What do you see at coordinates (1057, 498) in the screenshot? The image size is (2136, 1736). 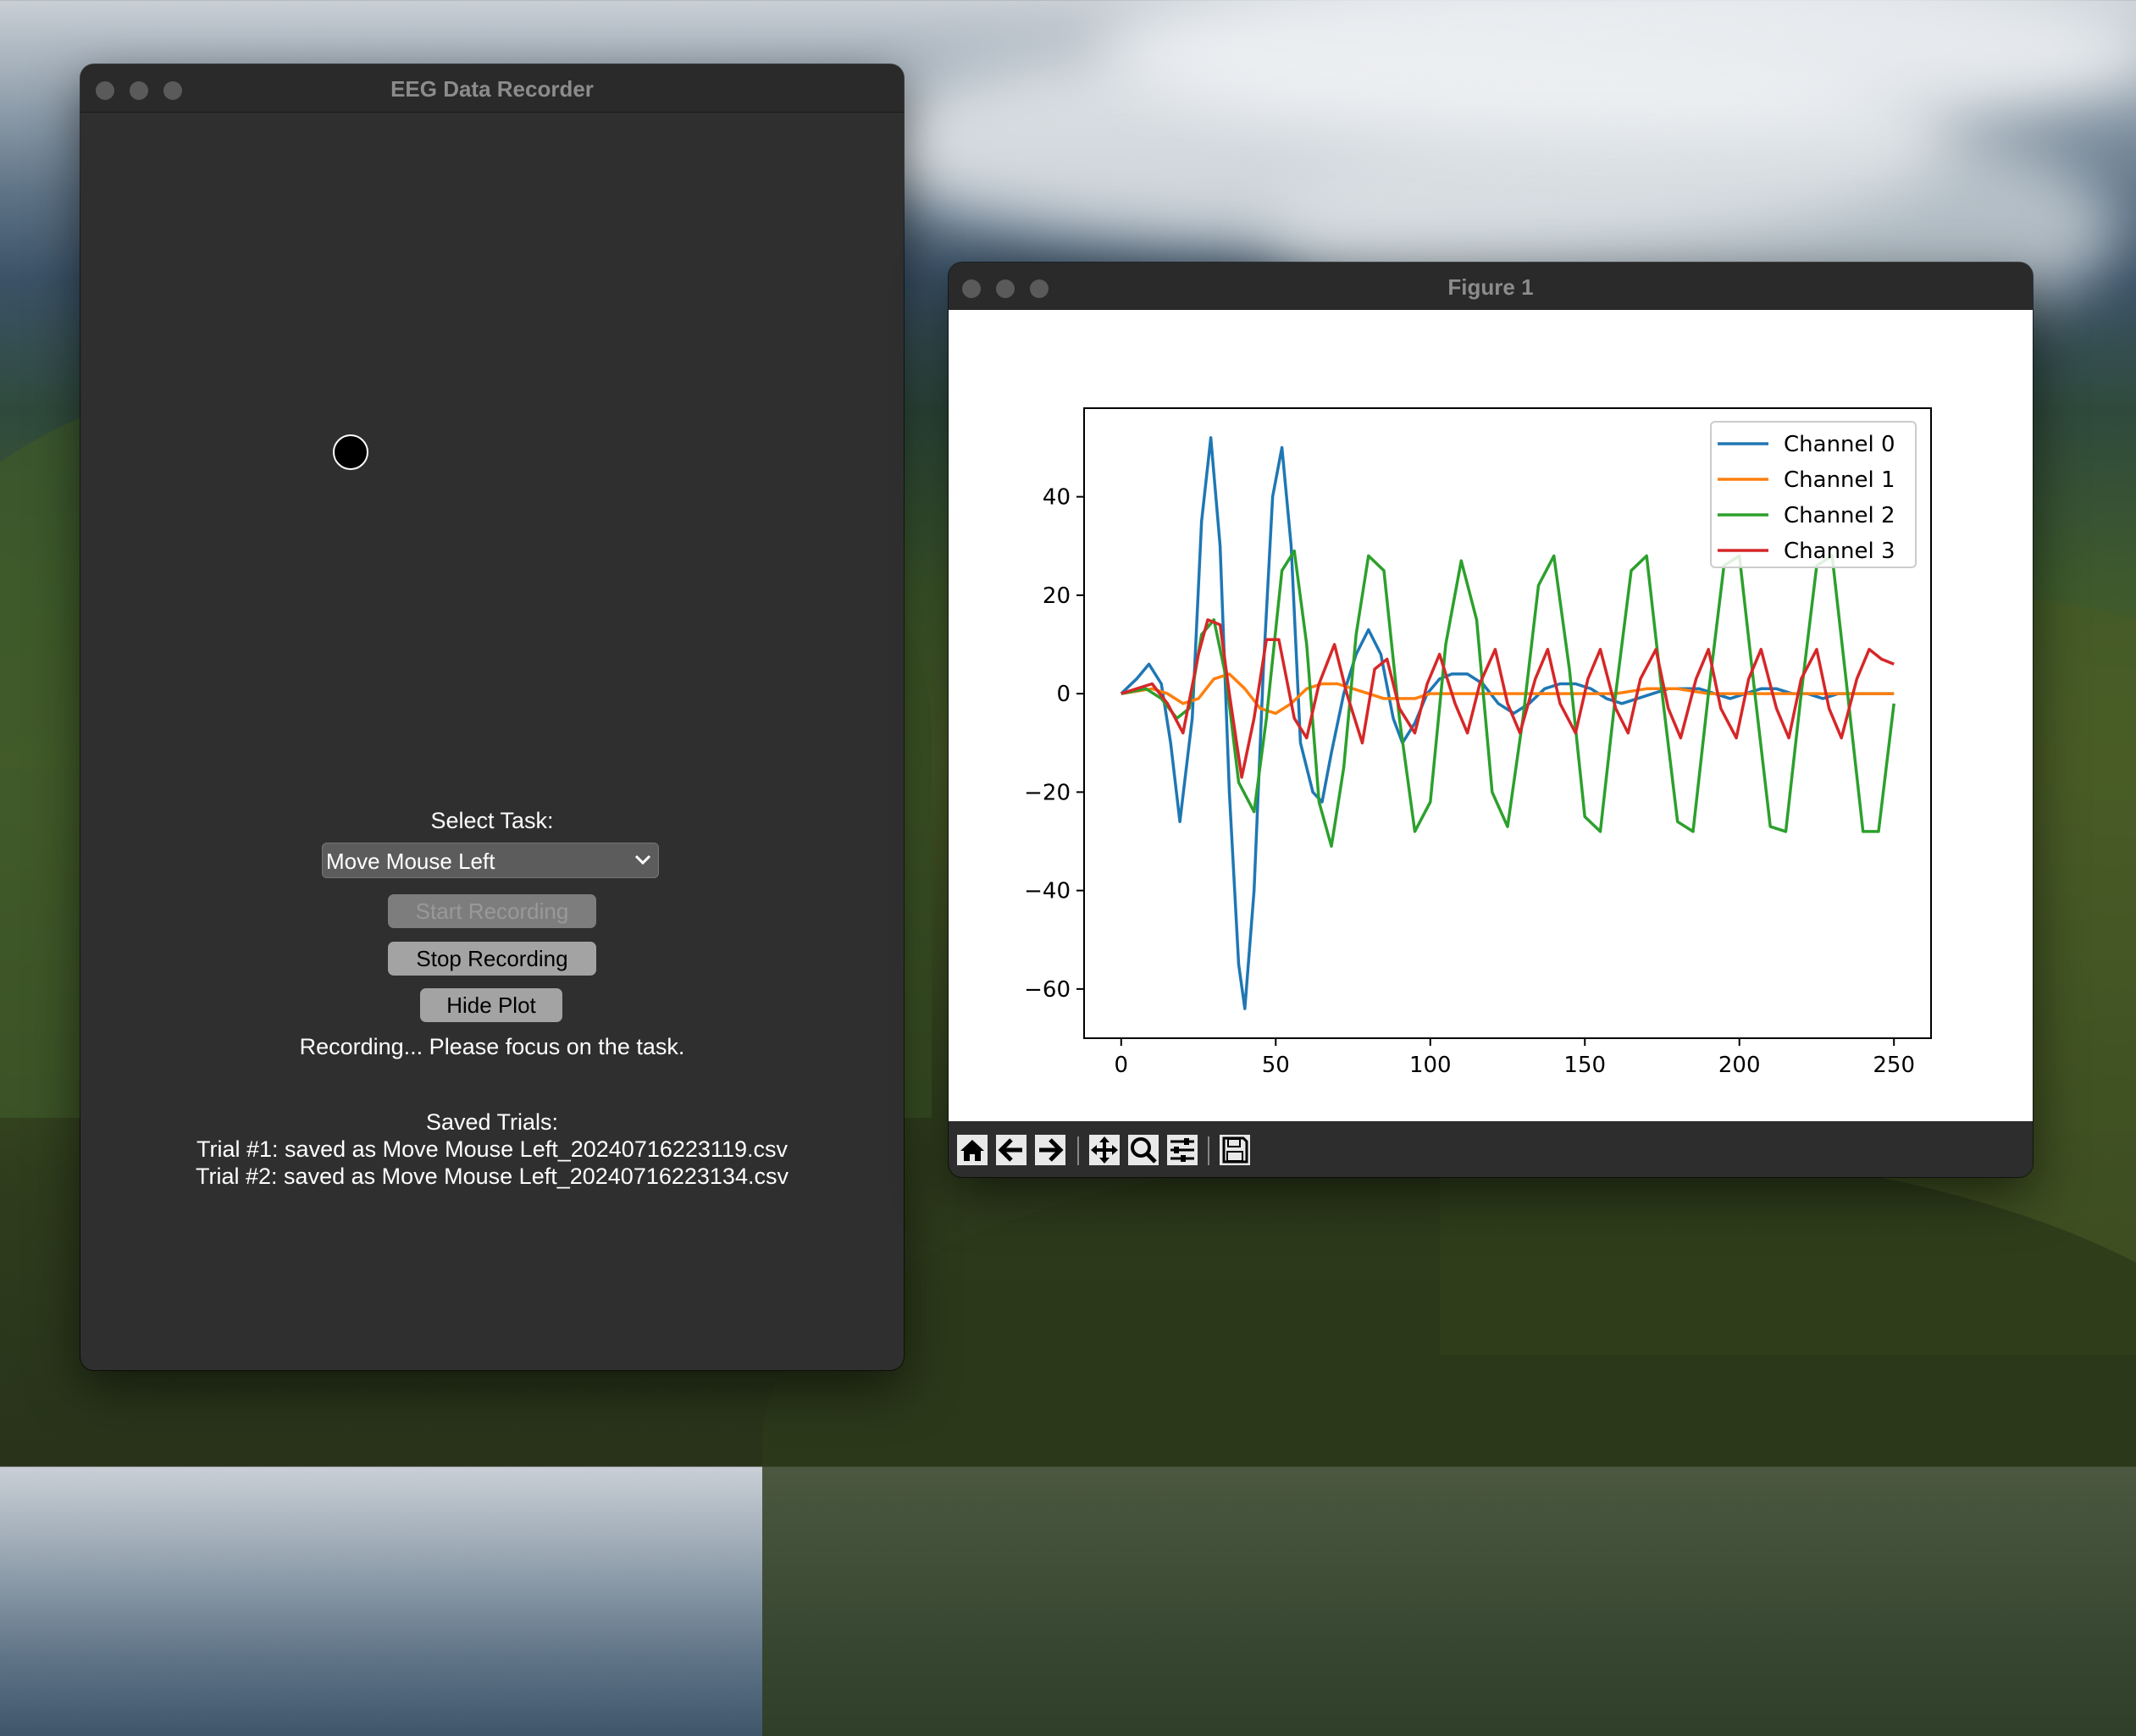 I see `y-tick-label: 40` at bounding box center [1057, 498].